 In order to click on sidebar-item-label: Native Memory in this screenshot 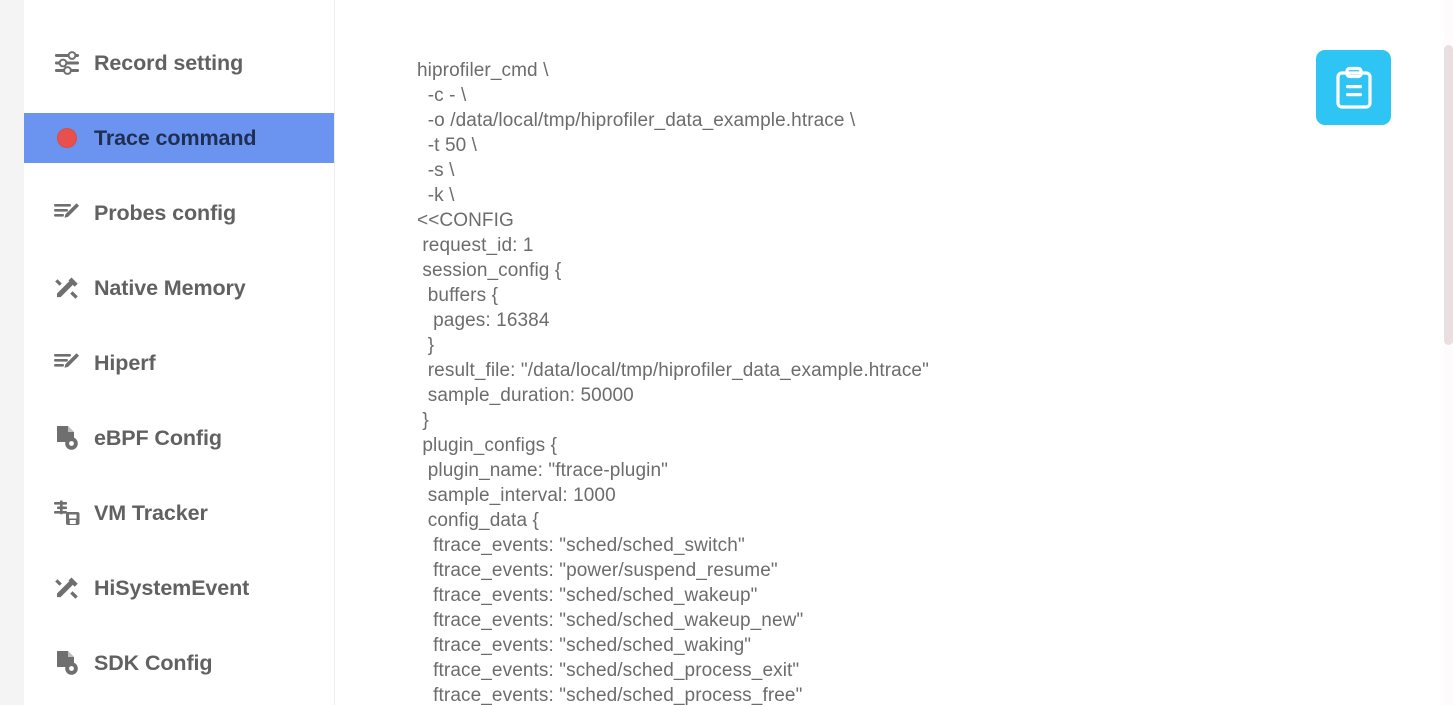, I will do `click(170, 287)`.